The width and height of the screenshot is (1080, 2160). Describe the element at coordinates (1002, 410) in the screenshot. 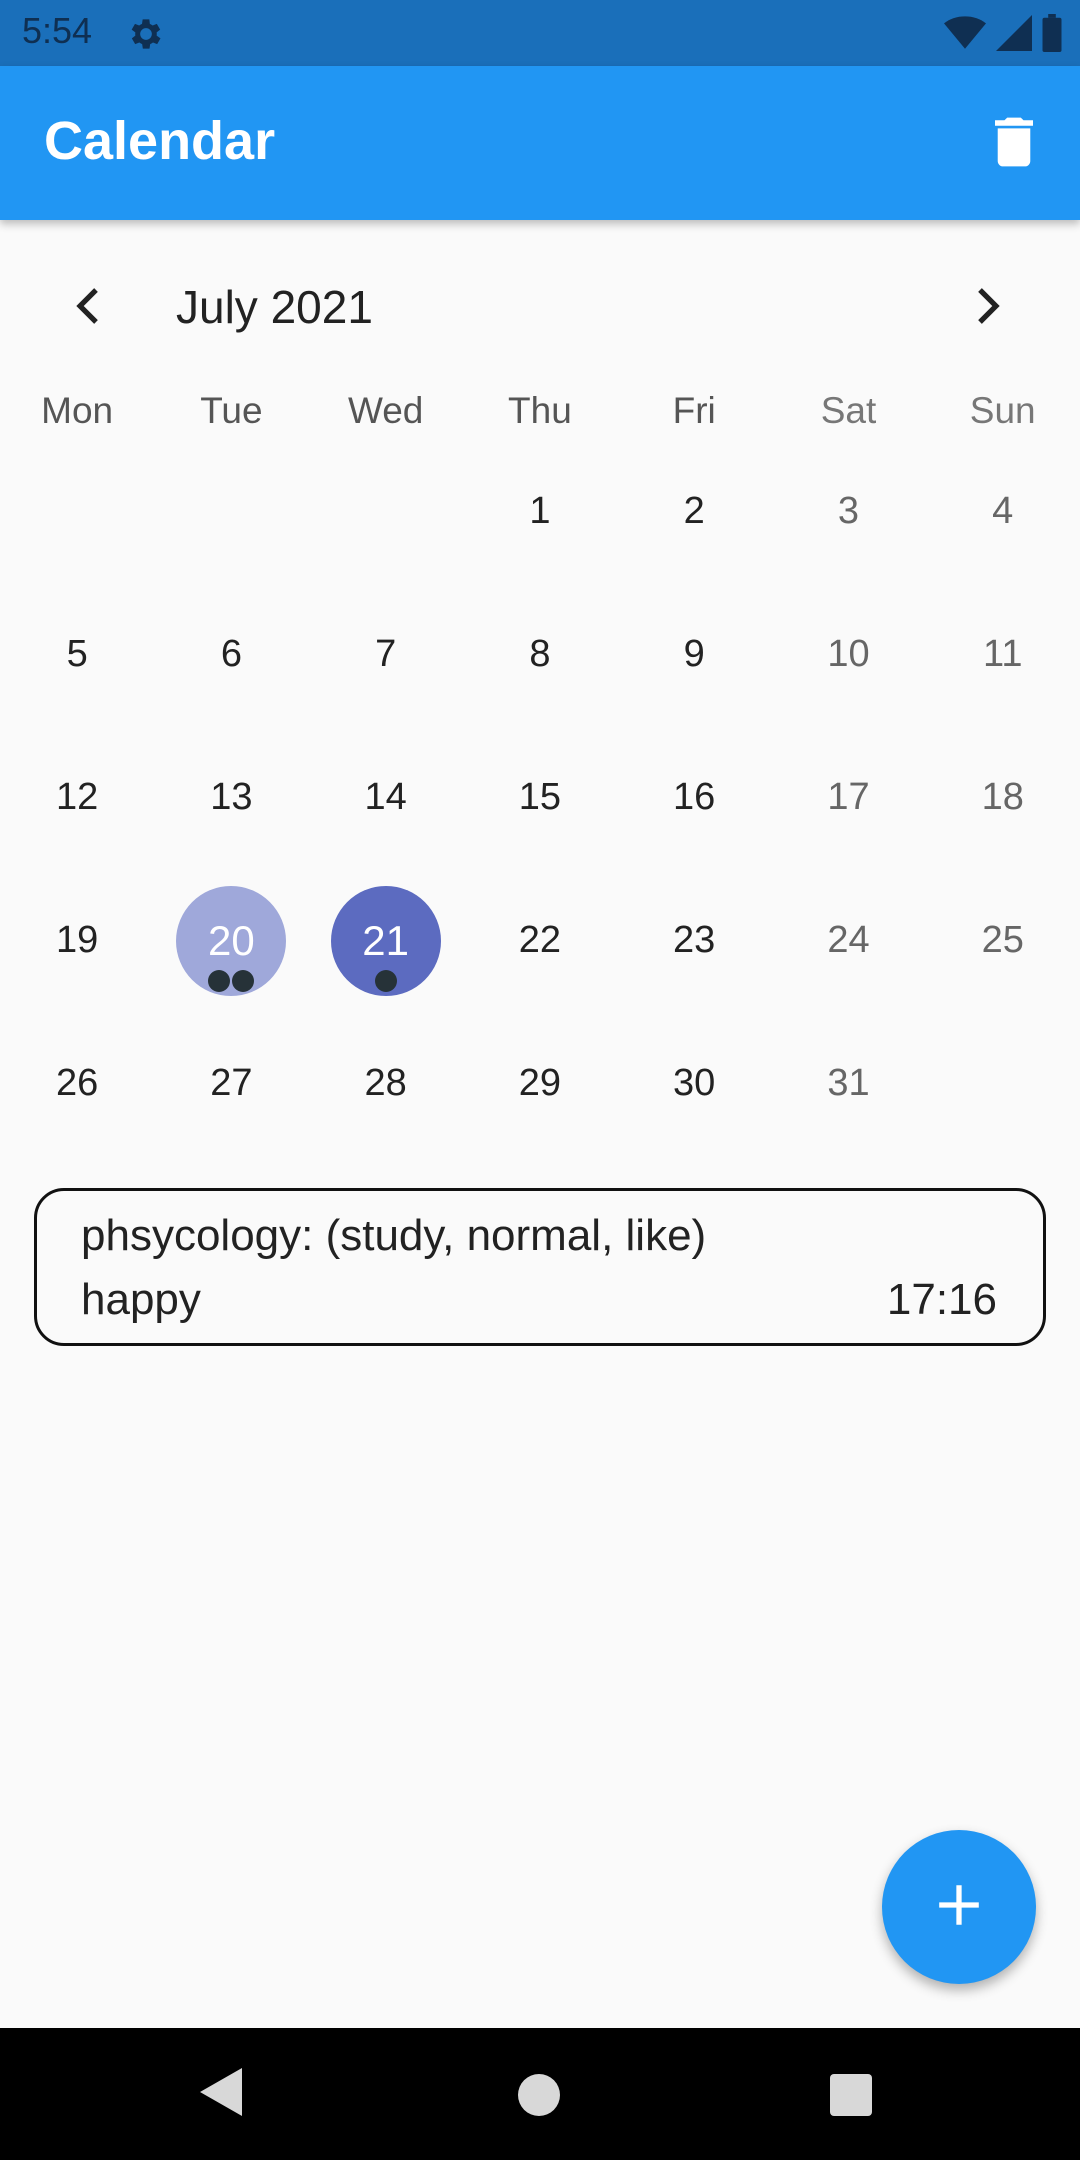

I see `weekday-label: Sun` at that location.